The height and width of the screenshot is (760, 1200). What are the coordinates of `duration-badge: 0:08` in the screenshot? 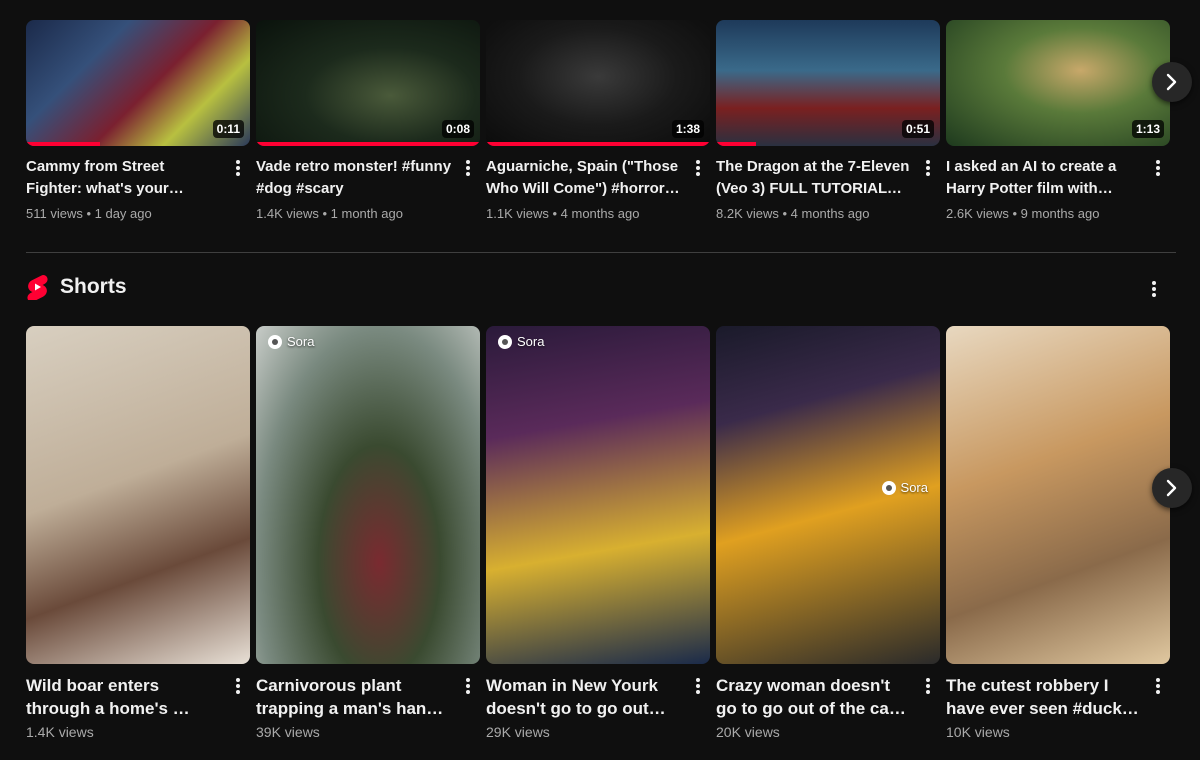 It's located at (457, 129).